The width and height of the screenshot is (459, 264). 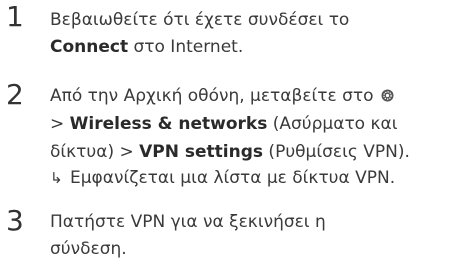 I want to click on step-text-line: Πατήστε VPN για να ξεκινήσει η, so click(x=188, y=222).